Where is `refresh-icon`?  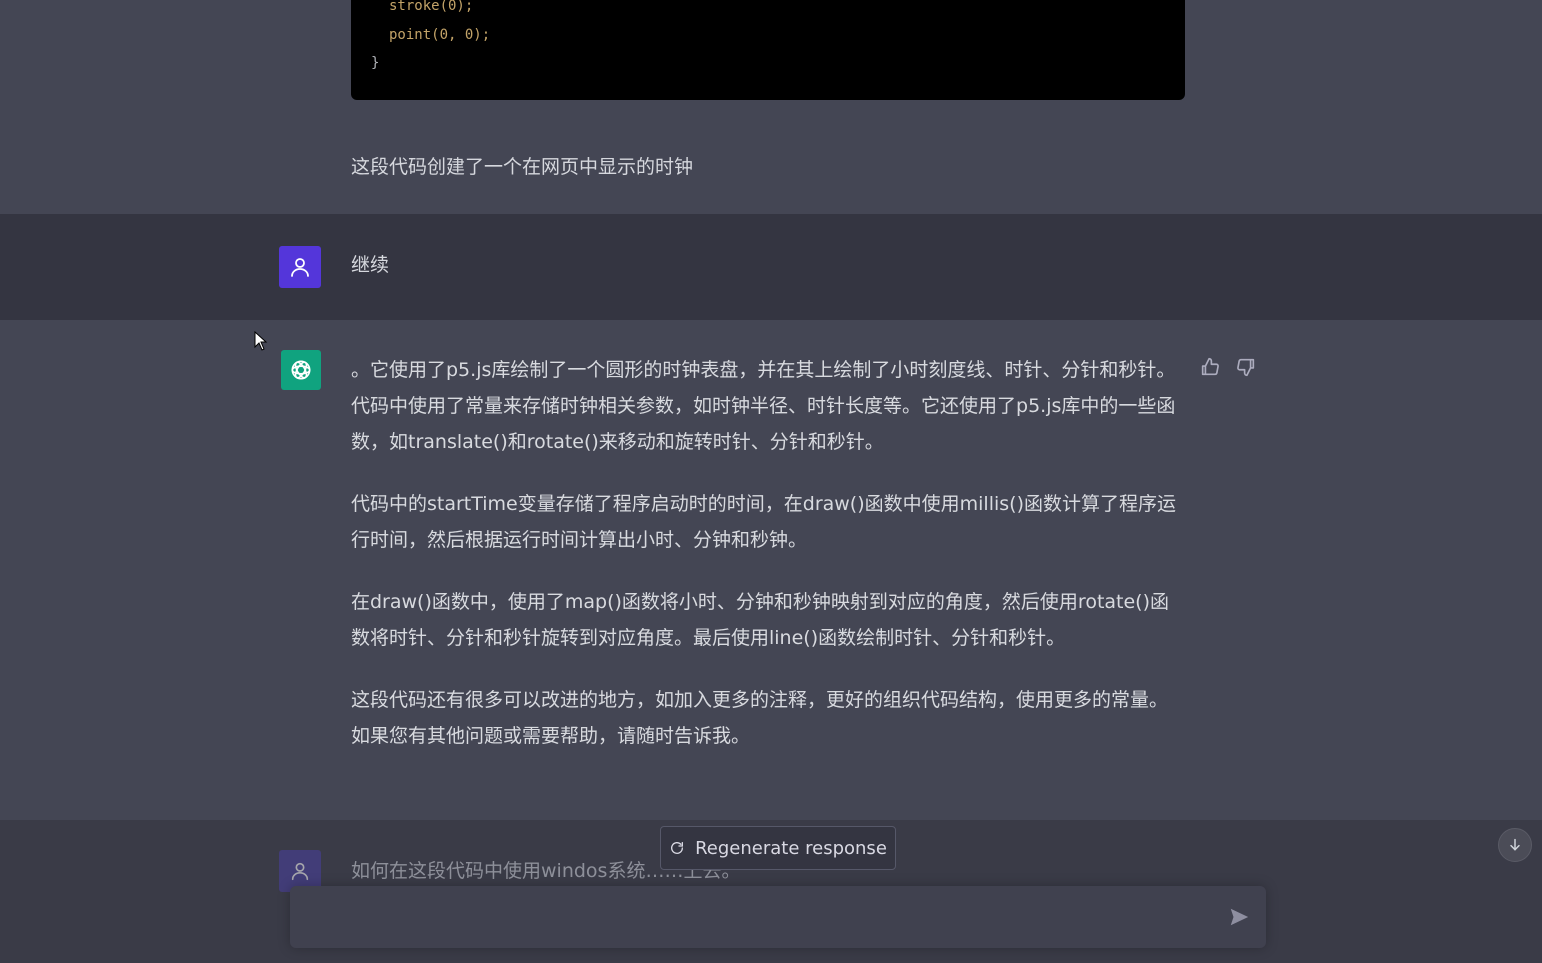 refresh-icon is located at coordinates (677, 848).